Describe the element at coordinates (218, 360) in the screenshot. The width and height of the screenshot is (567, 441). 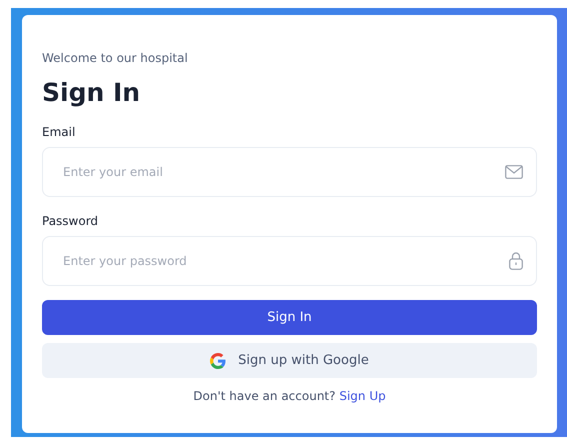
I see `google-g-icon` at that location.